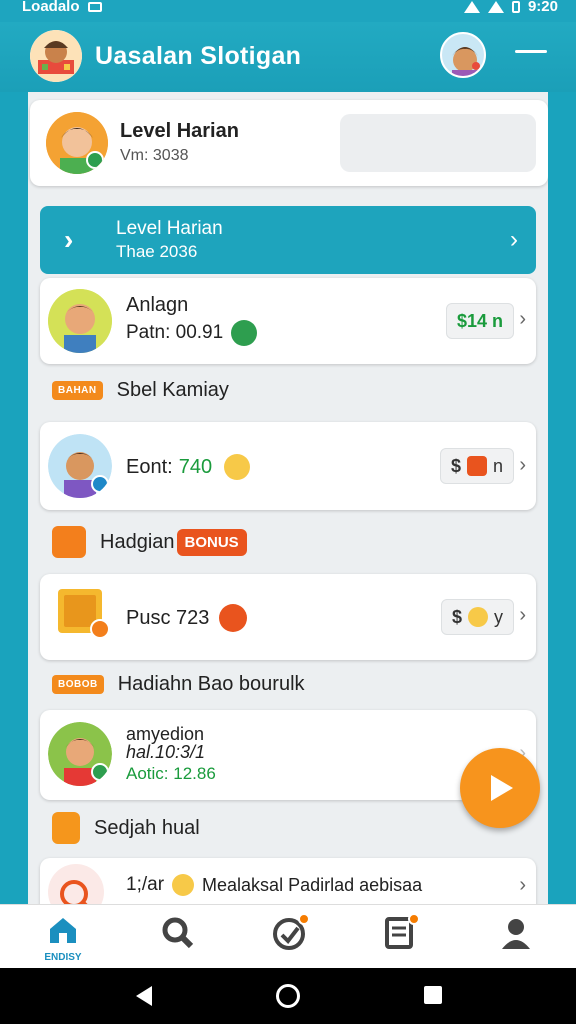  What do you see at coordinates (288, 11) in the screenshot?
I see `status-bar: Loadalo 9:20` at bounding box center [288, 11].